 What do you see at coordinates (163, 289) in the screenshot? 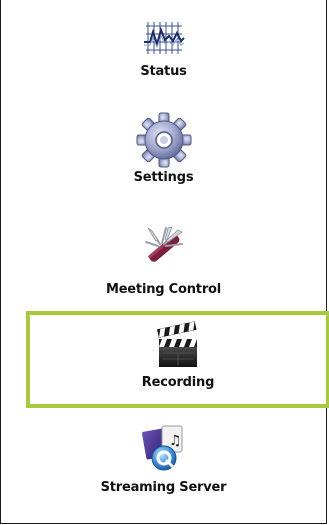
I see `nav-label-meeting-control: Meeting Control` at bounding box center [163, 289].